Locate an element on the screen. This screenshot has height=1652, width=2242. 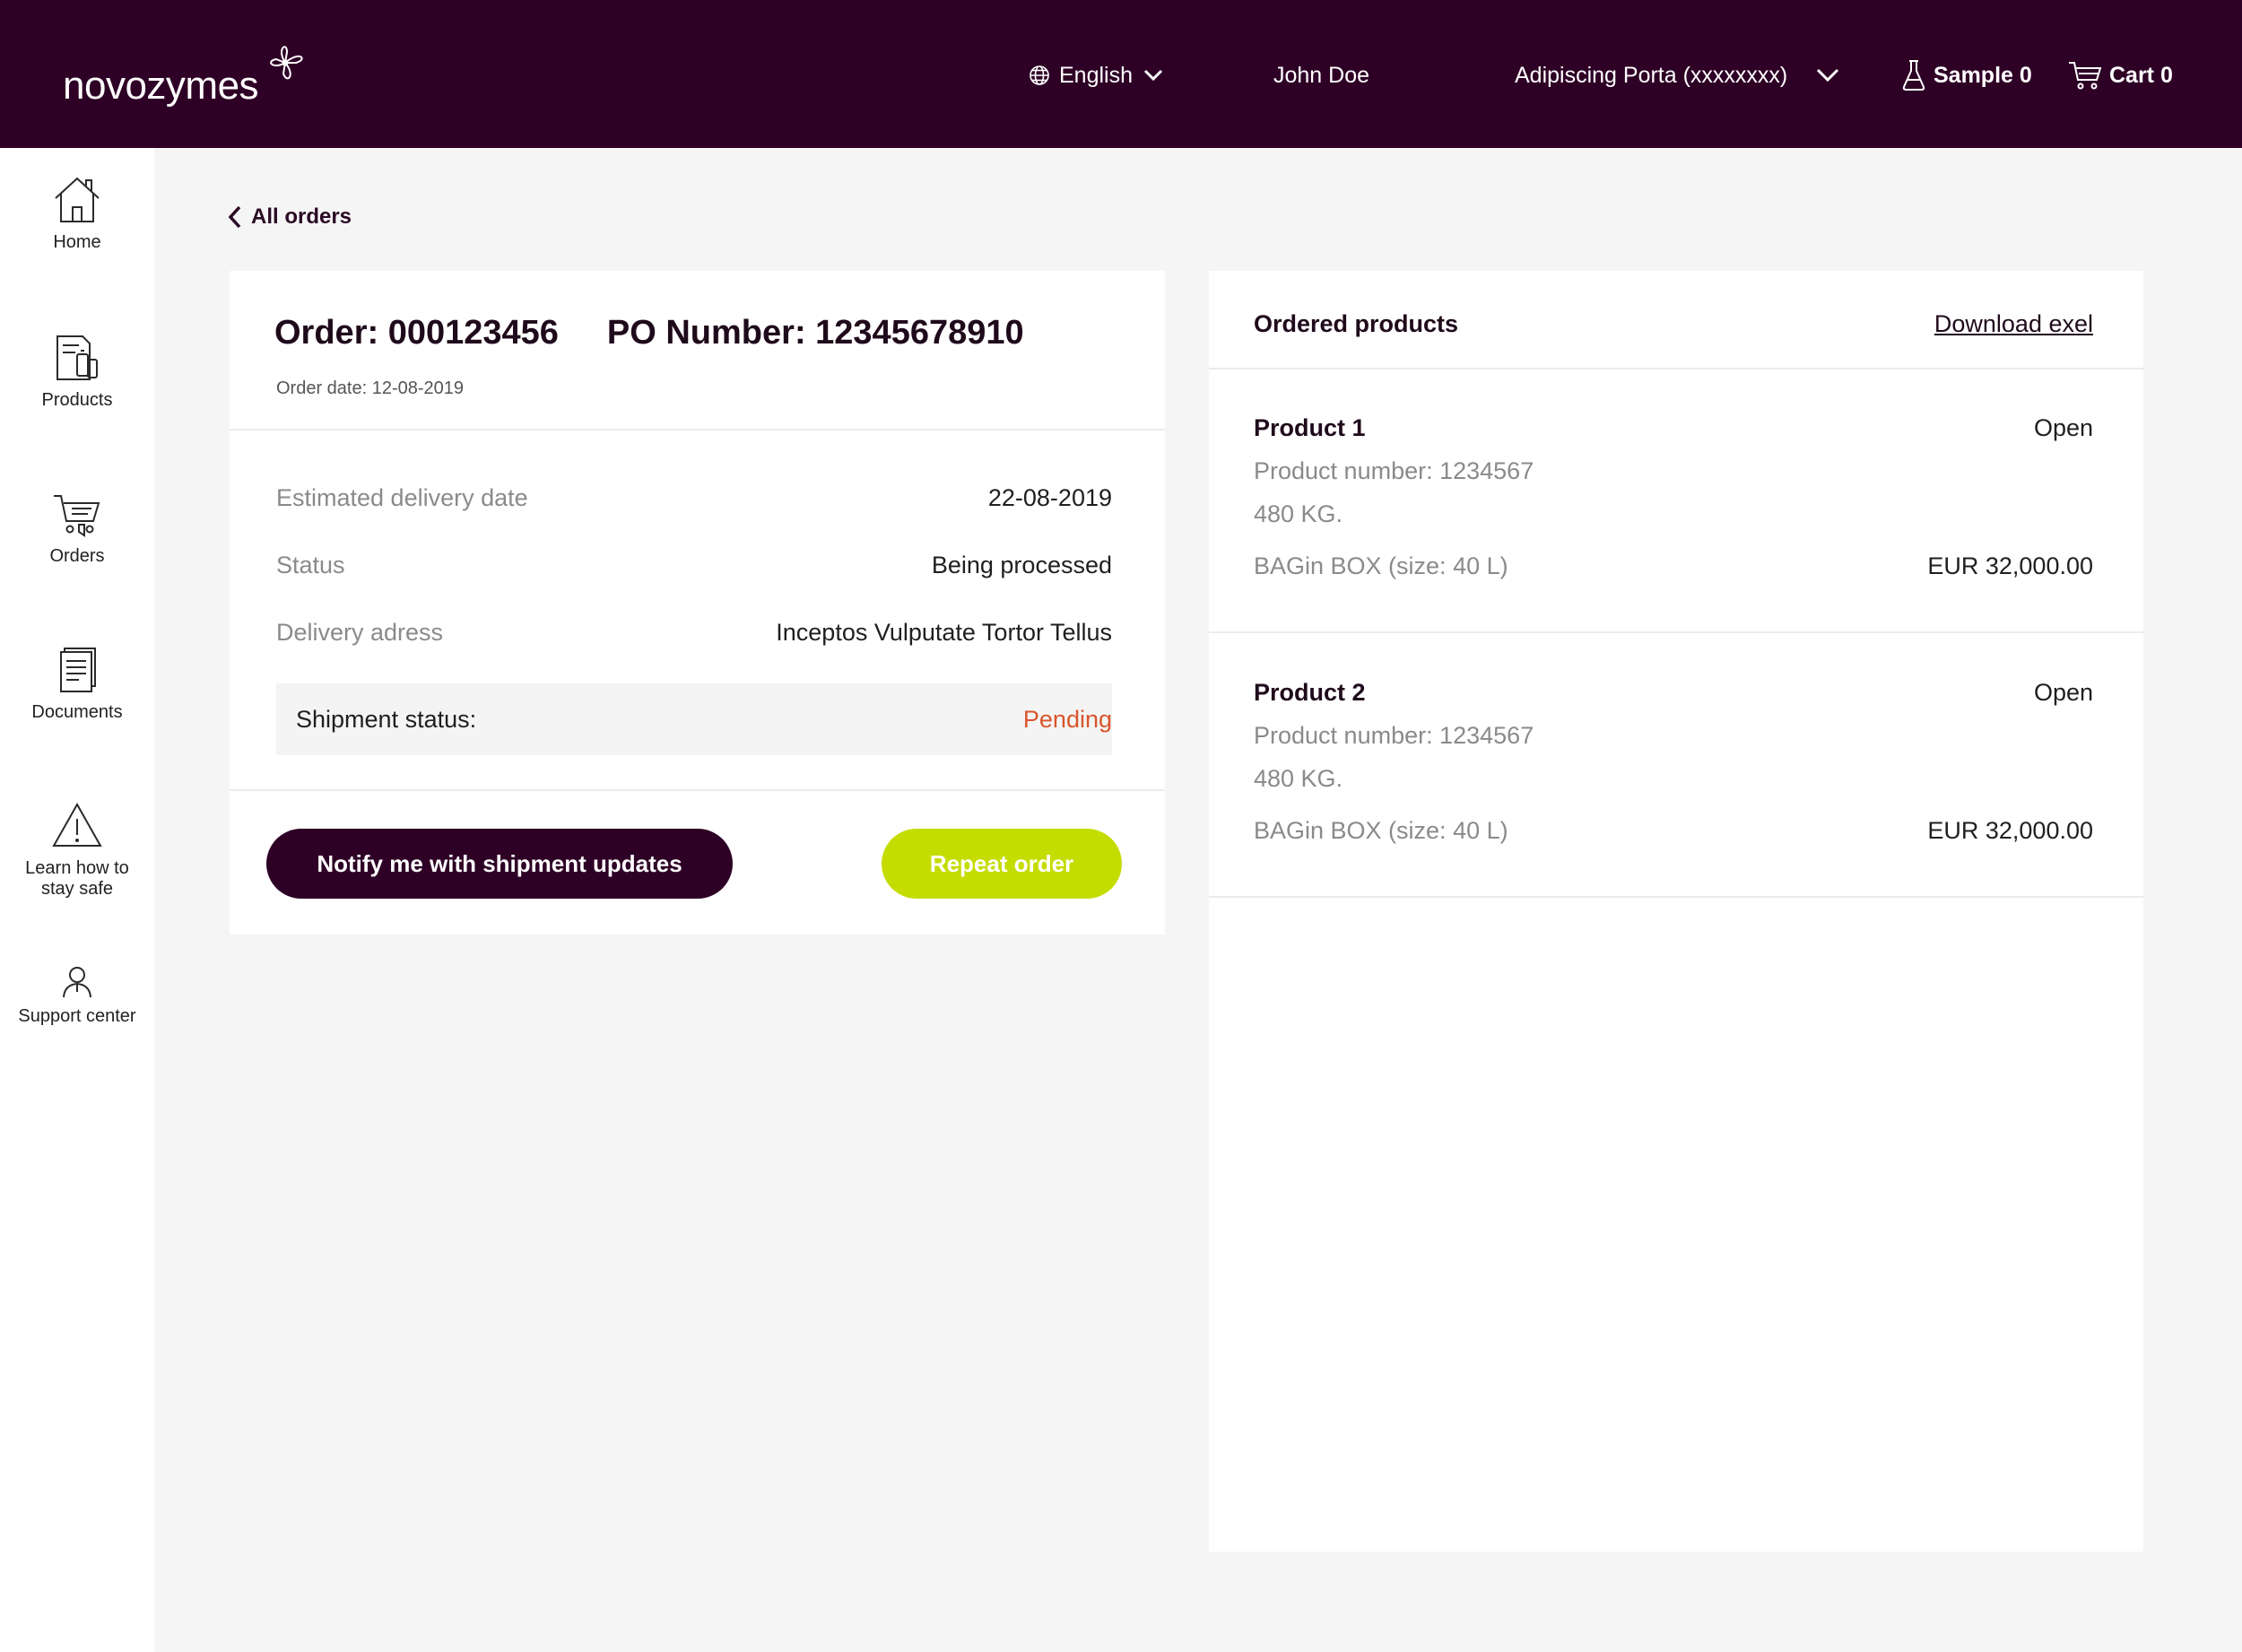
sidebar-item-home: Home is located at coordinates (77, 214).